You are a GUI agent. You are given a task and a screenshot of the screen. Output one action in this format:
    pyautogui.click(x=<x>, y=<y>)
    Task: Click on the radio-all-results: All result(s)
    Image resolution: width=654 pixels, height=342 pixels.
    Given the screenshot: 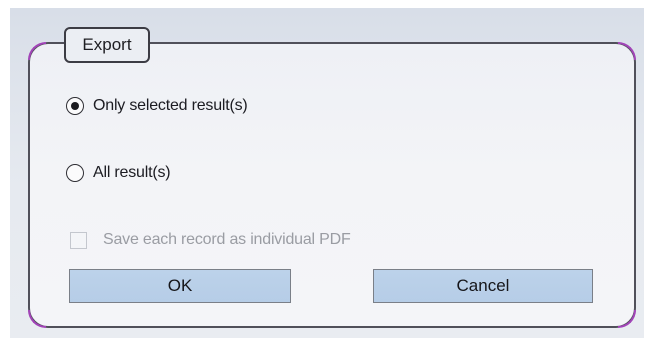 What is the action you would take?
    pyautogui.click(x=118, y=173)
    